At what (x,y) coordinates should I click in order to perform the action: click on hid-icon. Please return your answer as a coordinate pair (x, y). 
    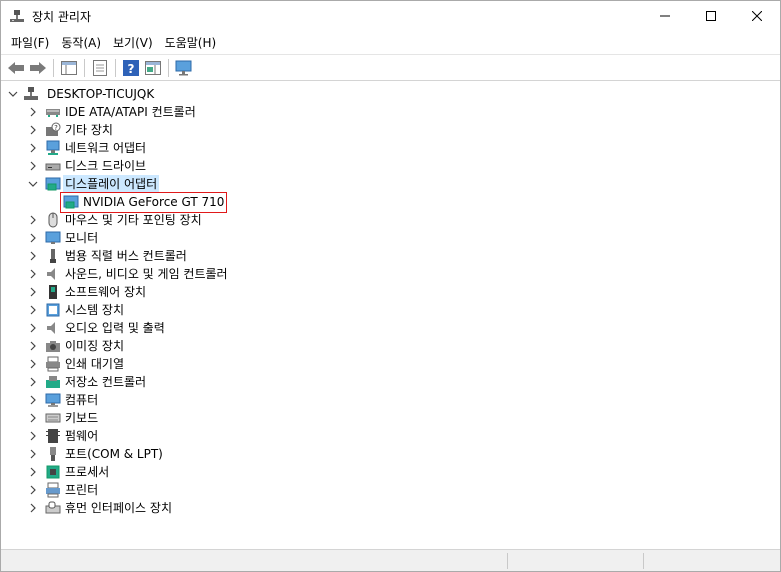
    Looking at the image, I should click on (53, 507).